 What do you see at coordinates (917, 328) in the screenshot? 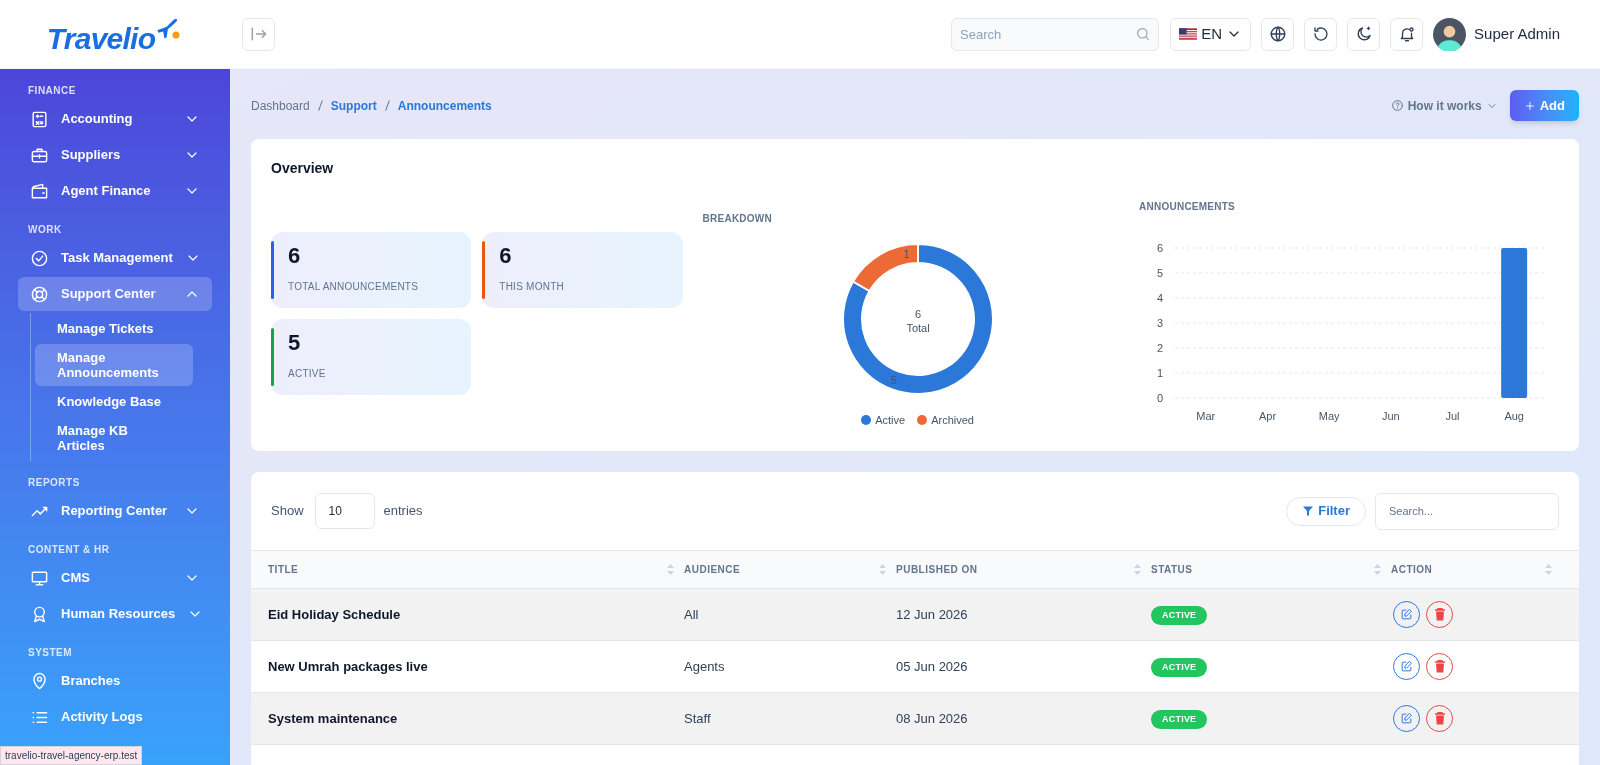
I see `donut-center-label: Total` at bounding box center [917, 328].